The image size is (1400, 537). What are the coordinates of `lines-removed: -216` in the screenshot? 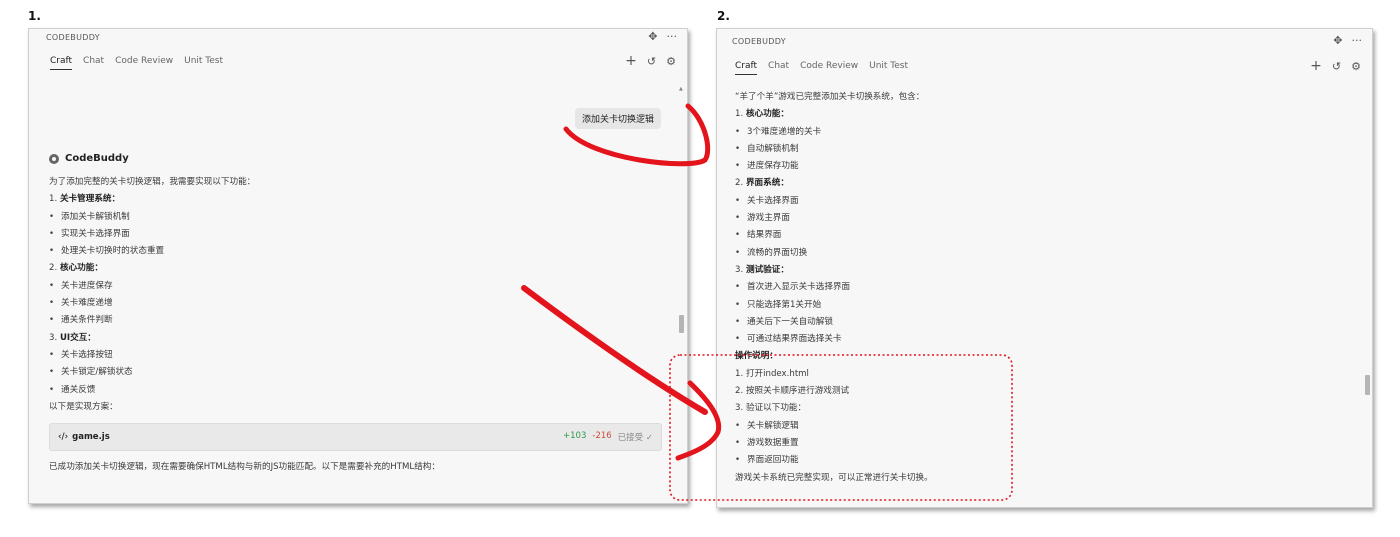 It's located at (602, 436).